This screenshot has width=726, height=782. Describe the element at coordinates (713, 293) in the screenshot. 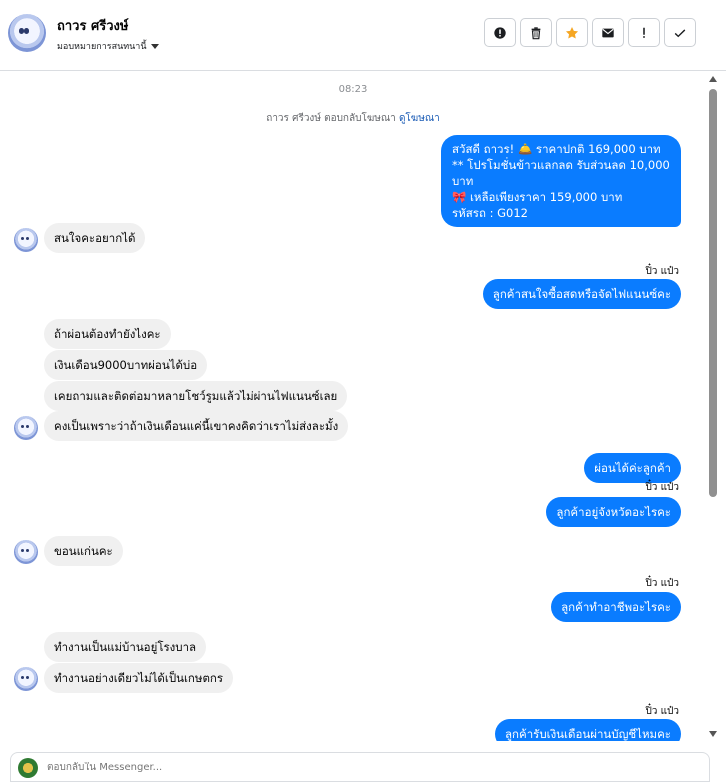

I see `scrollbar-thumb` at that location.